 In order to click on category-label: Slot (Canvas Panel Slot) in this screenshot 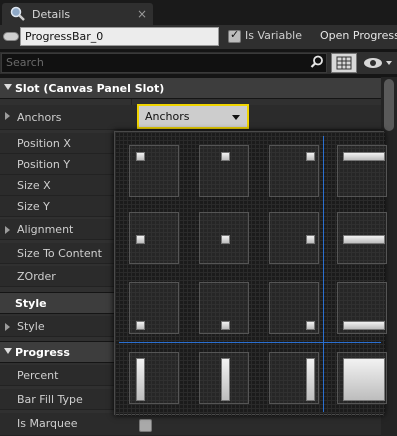, I will do `click(90, 88)`.